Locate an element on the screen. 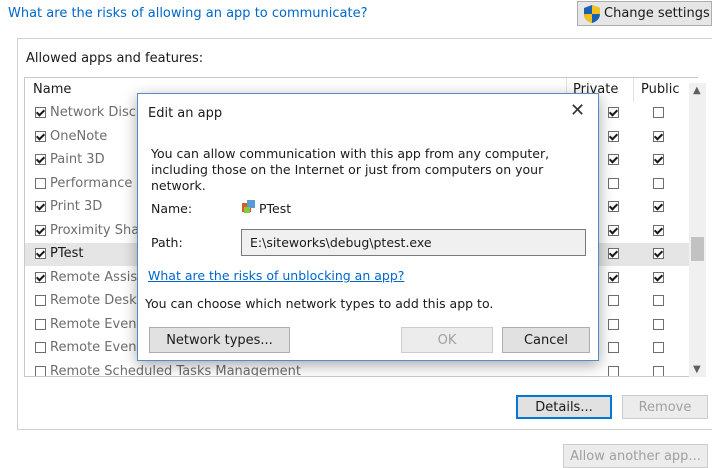 This screenshot has width=712, height=468. app-name: Proximity Sha is located at coordinates (95, 230).